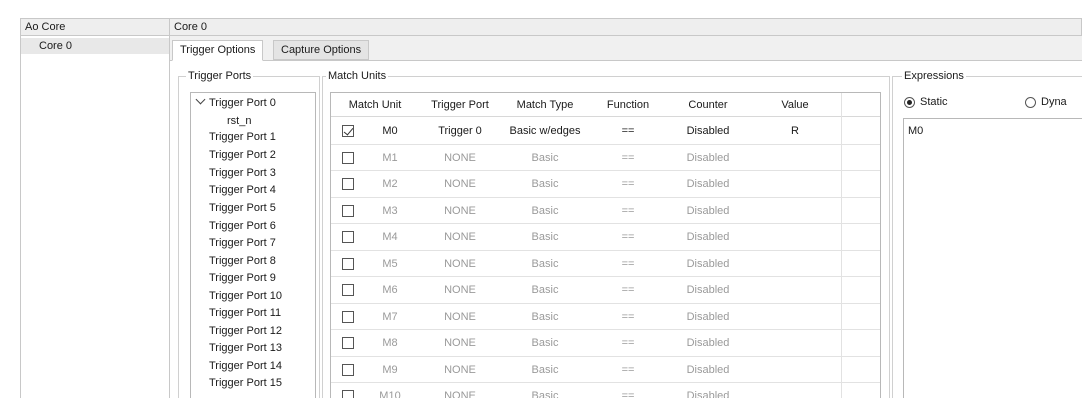  I want to click on table-row: M10 NONE Basic == Disabled, so click(605, 390).